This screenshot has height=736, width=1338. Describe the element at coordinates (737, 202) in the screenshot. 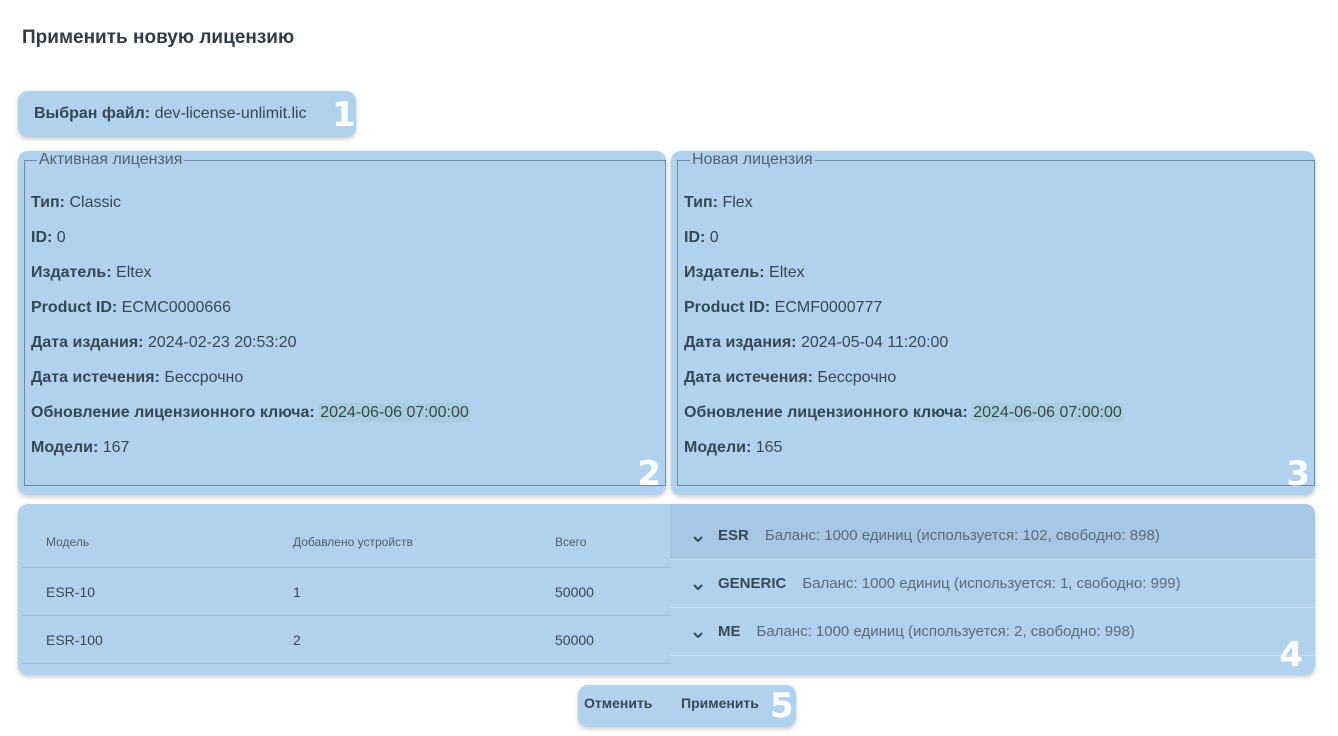

I see `row-value: Flex` at that location.